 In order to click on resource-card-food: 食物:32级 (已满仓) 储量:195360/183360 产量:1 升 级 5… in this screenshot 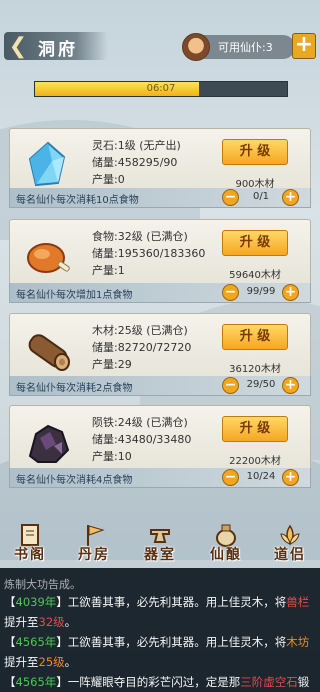, I will do `click(160, 255)`.